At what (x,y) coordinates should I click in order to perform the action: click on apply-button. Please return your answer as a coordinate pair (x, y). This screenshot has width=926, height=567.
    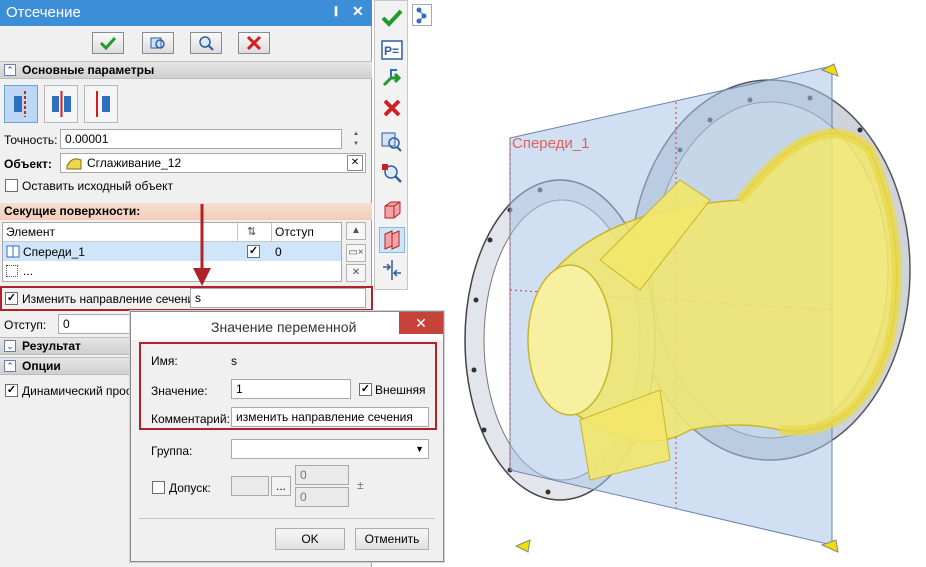
    Looking at the image, I should click on (392, 18).